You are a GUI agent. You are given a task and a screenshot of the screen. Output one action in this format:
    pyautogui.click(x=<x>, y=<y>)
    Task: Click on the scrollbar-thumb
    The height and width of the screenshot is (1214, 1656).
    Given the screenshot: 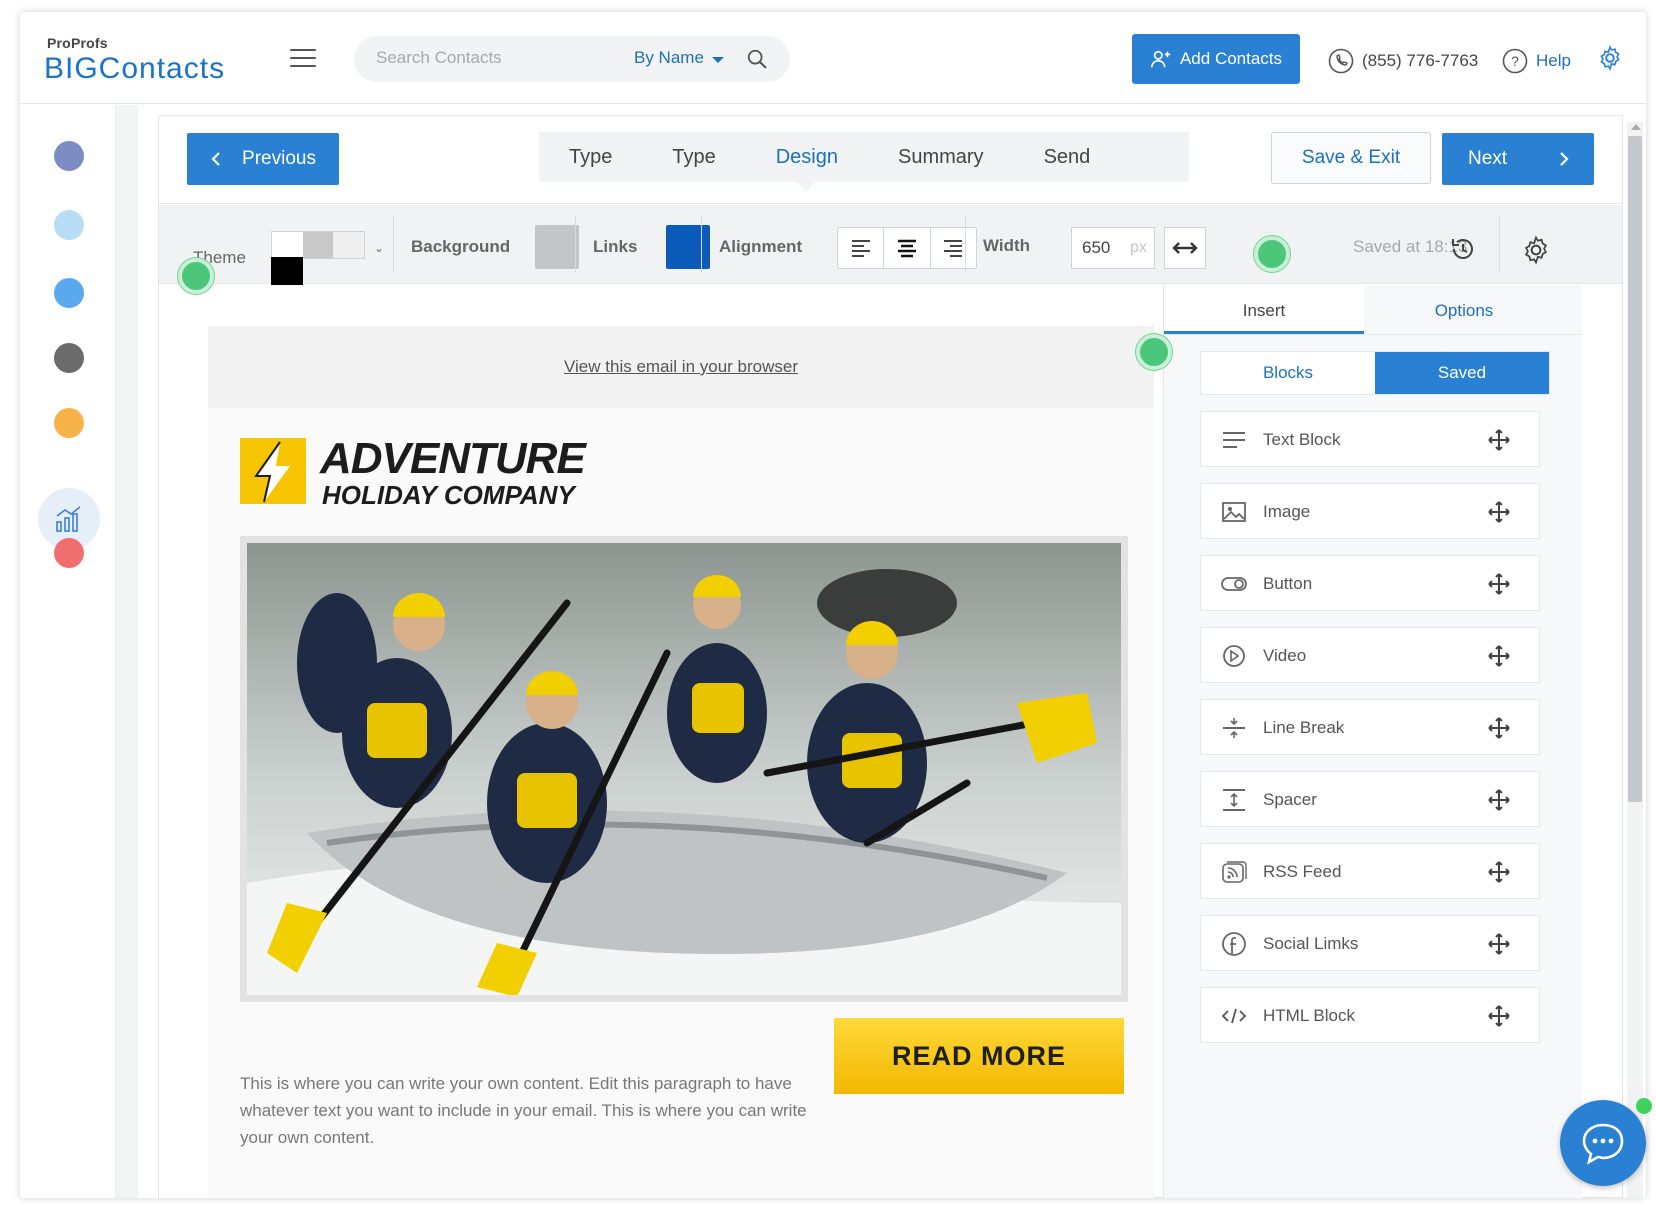 What is the action you would take?
    pyautogui.click(x=1635, y=469)
    